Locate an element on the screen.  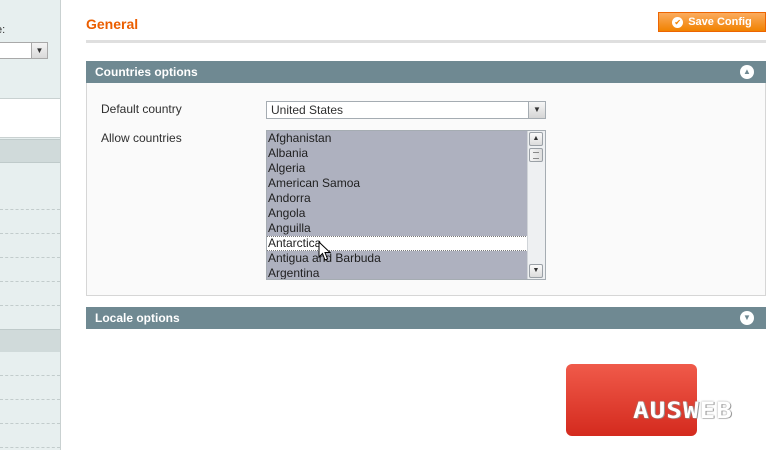
title-divider is located at coordinates (426, 41).